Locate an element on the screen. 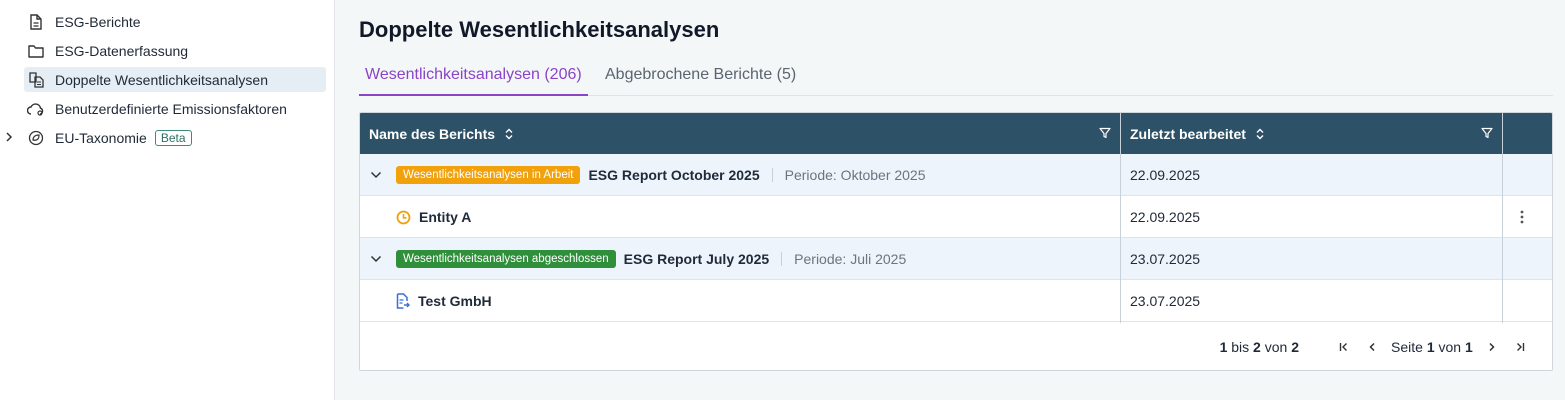 The height and width of the screenshot is (400, 1565). table-header: Name des Berichts Zuletzt bearbeitet is located at coordinates (956, 133).